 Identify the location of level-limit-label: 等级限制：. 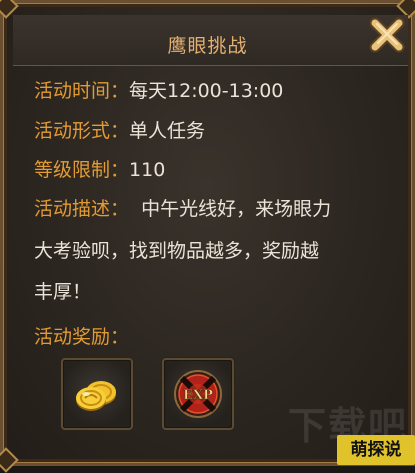
(82, 170).